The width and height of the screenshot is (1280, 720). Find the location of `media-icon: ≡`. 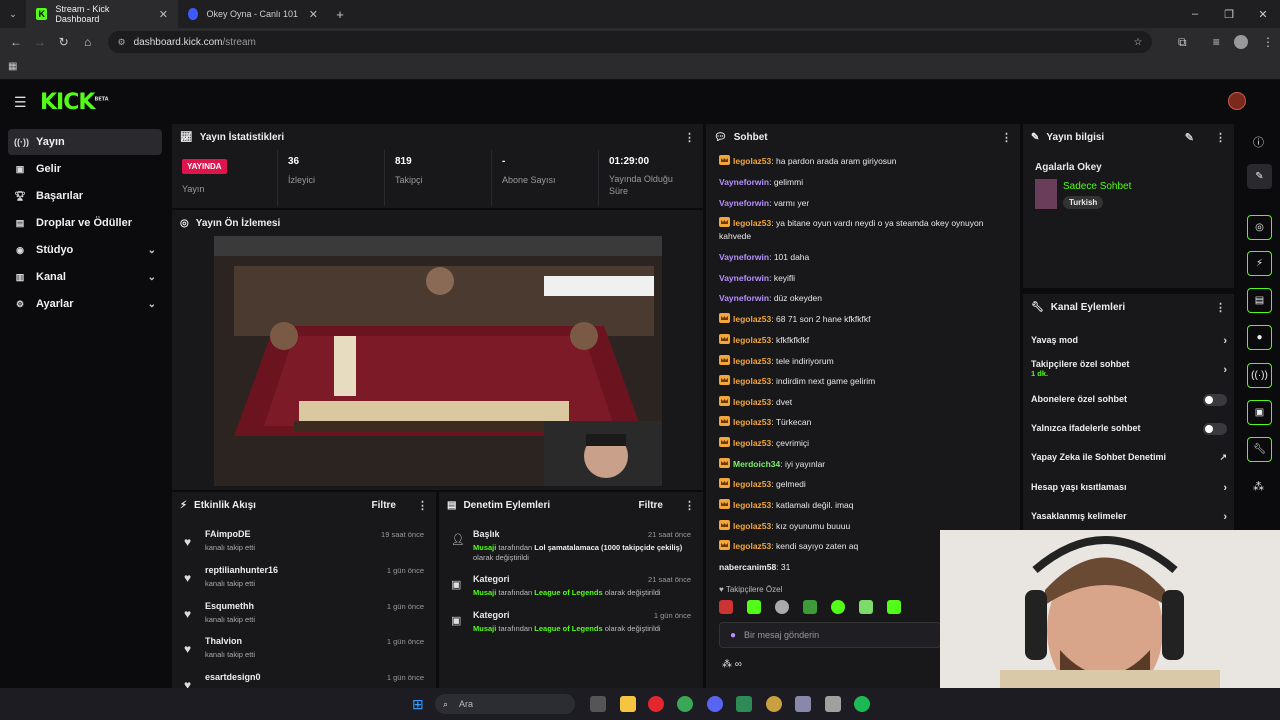

media-icon: ≡ is located at coordinates (1216, 42).